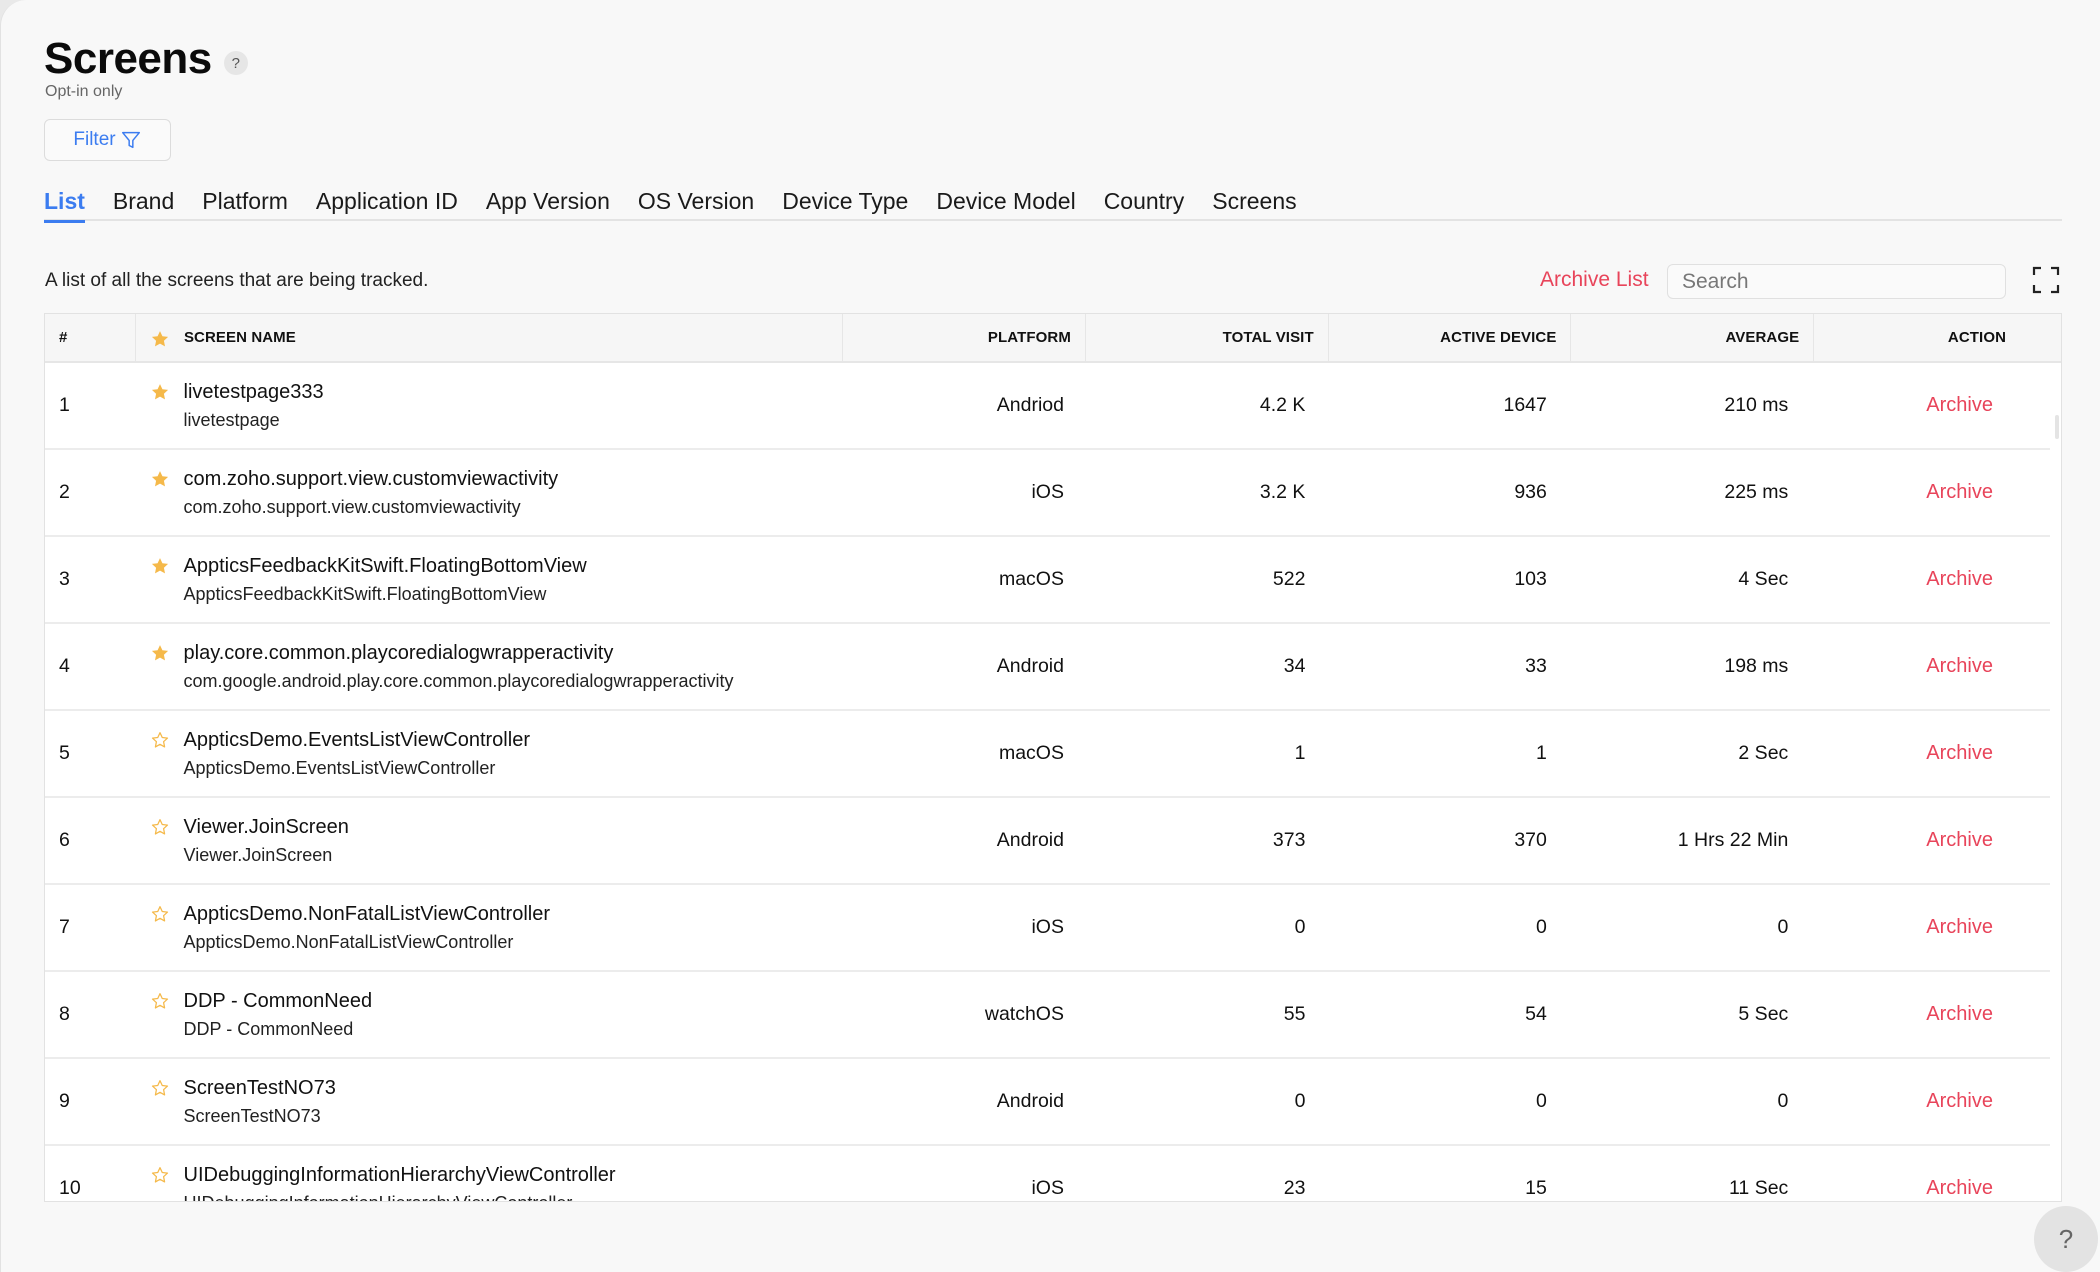  What do you see at coordinates (2057, 427) in the screenshot?
I see `scrollbar-thumb` at bounding box center [2057, 427].